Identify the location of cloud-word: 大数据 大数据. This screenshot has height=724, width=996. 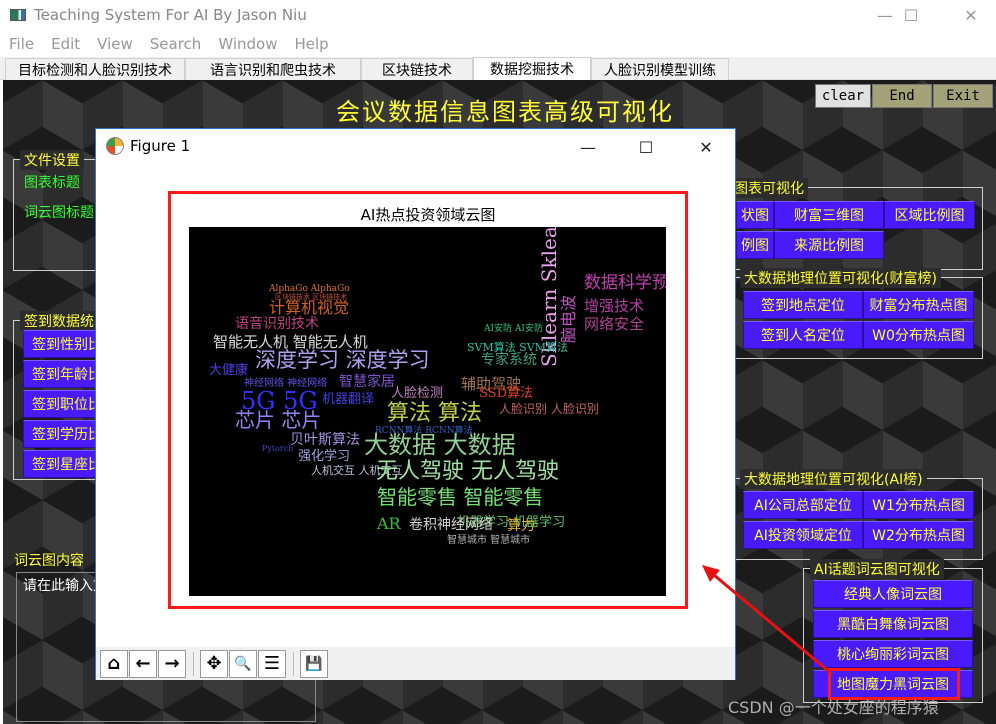
(440, 445).